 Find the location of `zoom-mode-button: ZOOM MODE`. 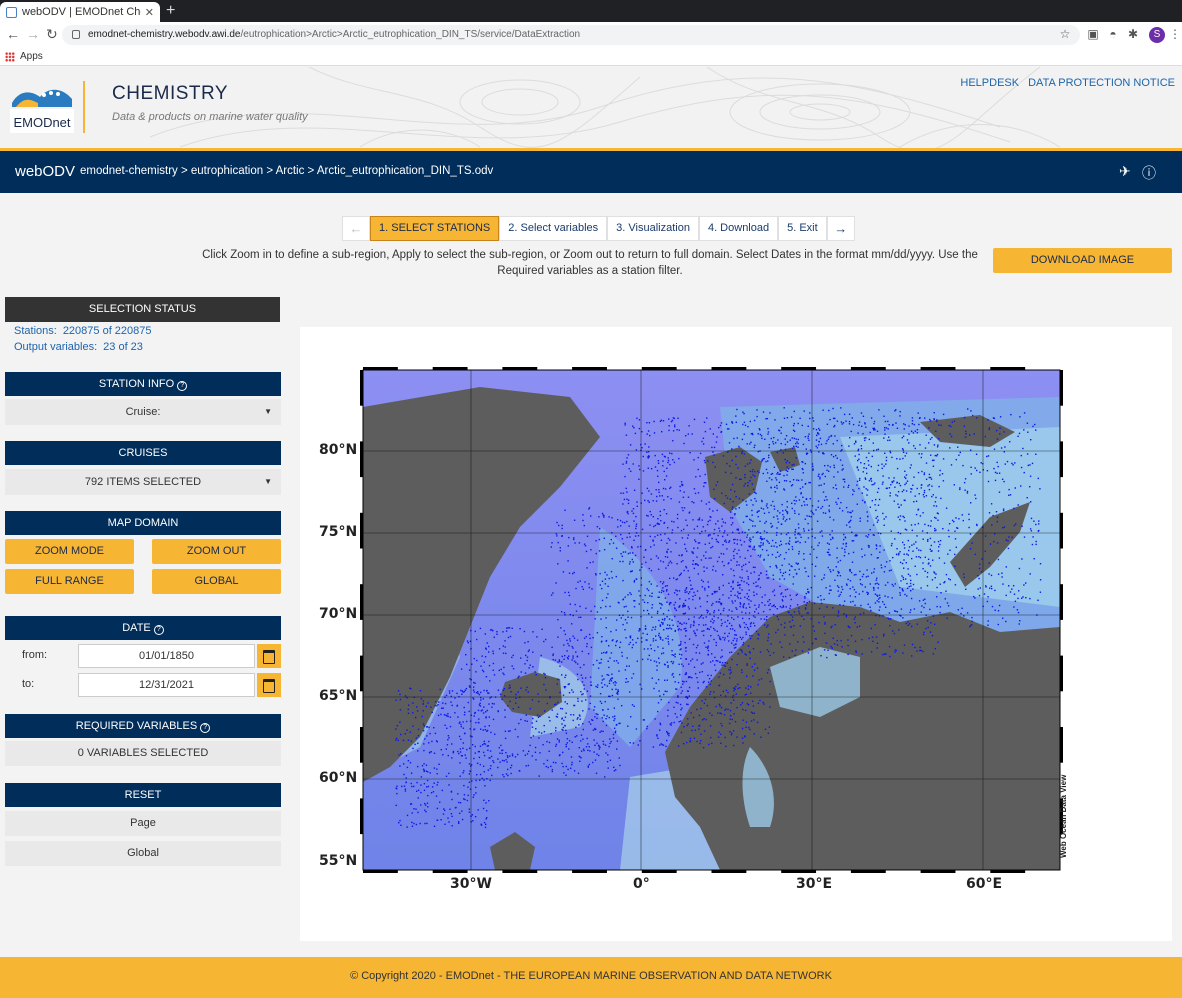

zoom-mode-button: ZOOM MODE is located at coordinates (69, 551).